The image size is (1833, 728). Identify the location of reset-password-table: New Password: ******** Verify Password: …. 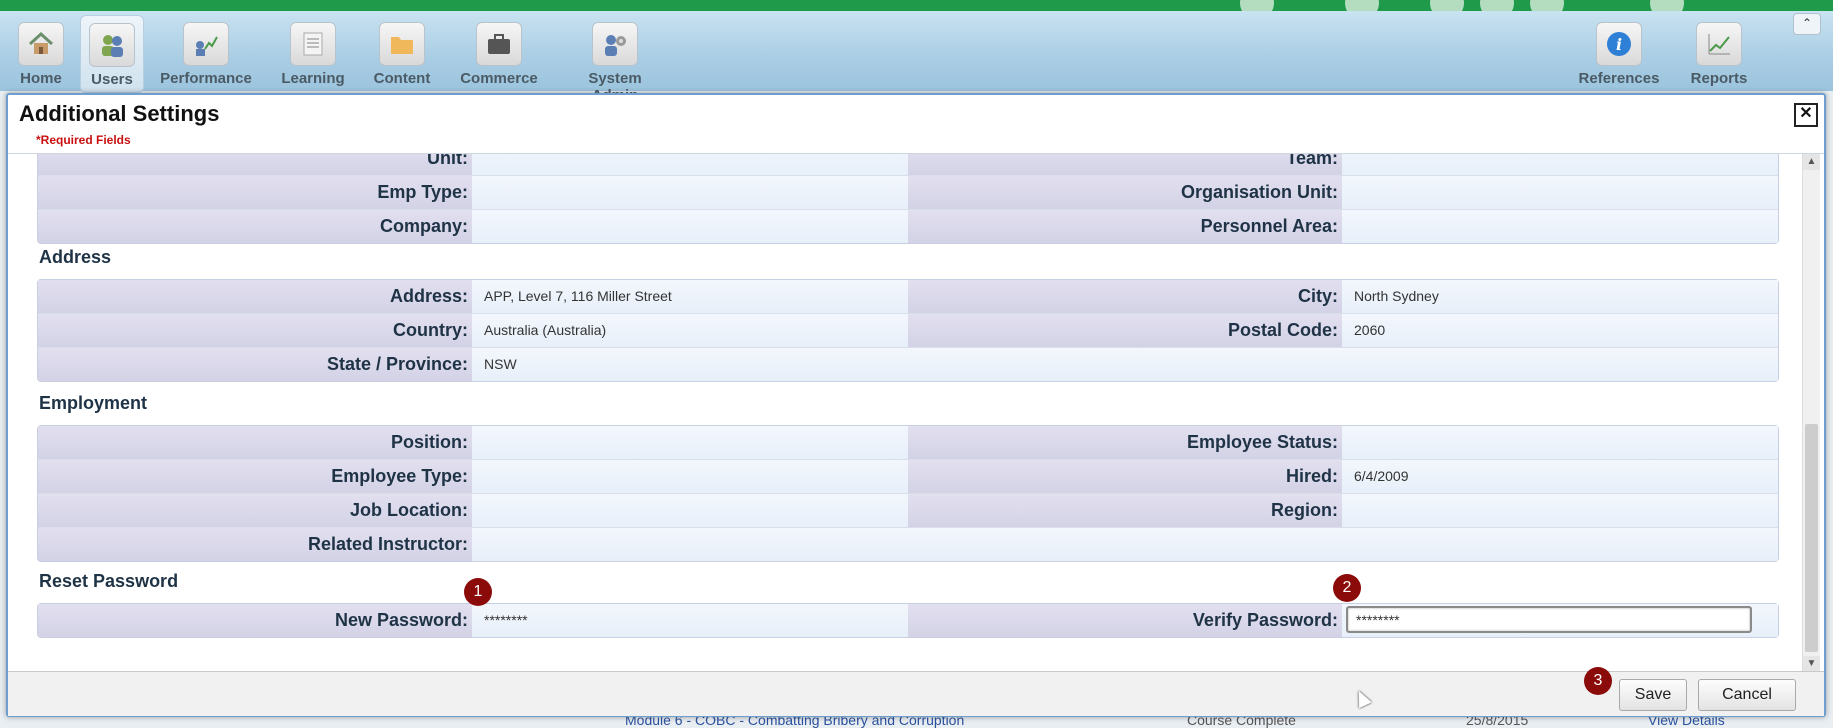
(908, 620).